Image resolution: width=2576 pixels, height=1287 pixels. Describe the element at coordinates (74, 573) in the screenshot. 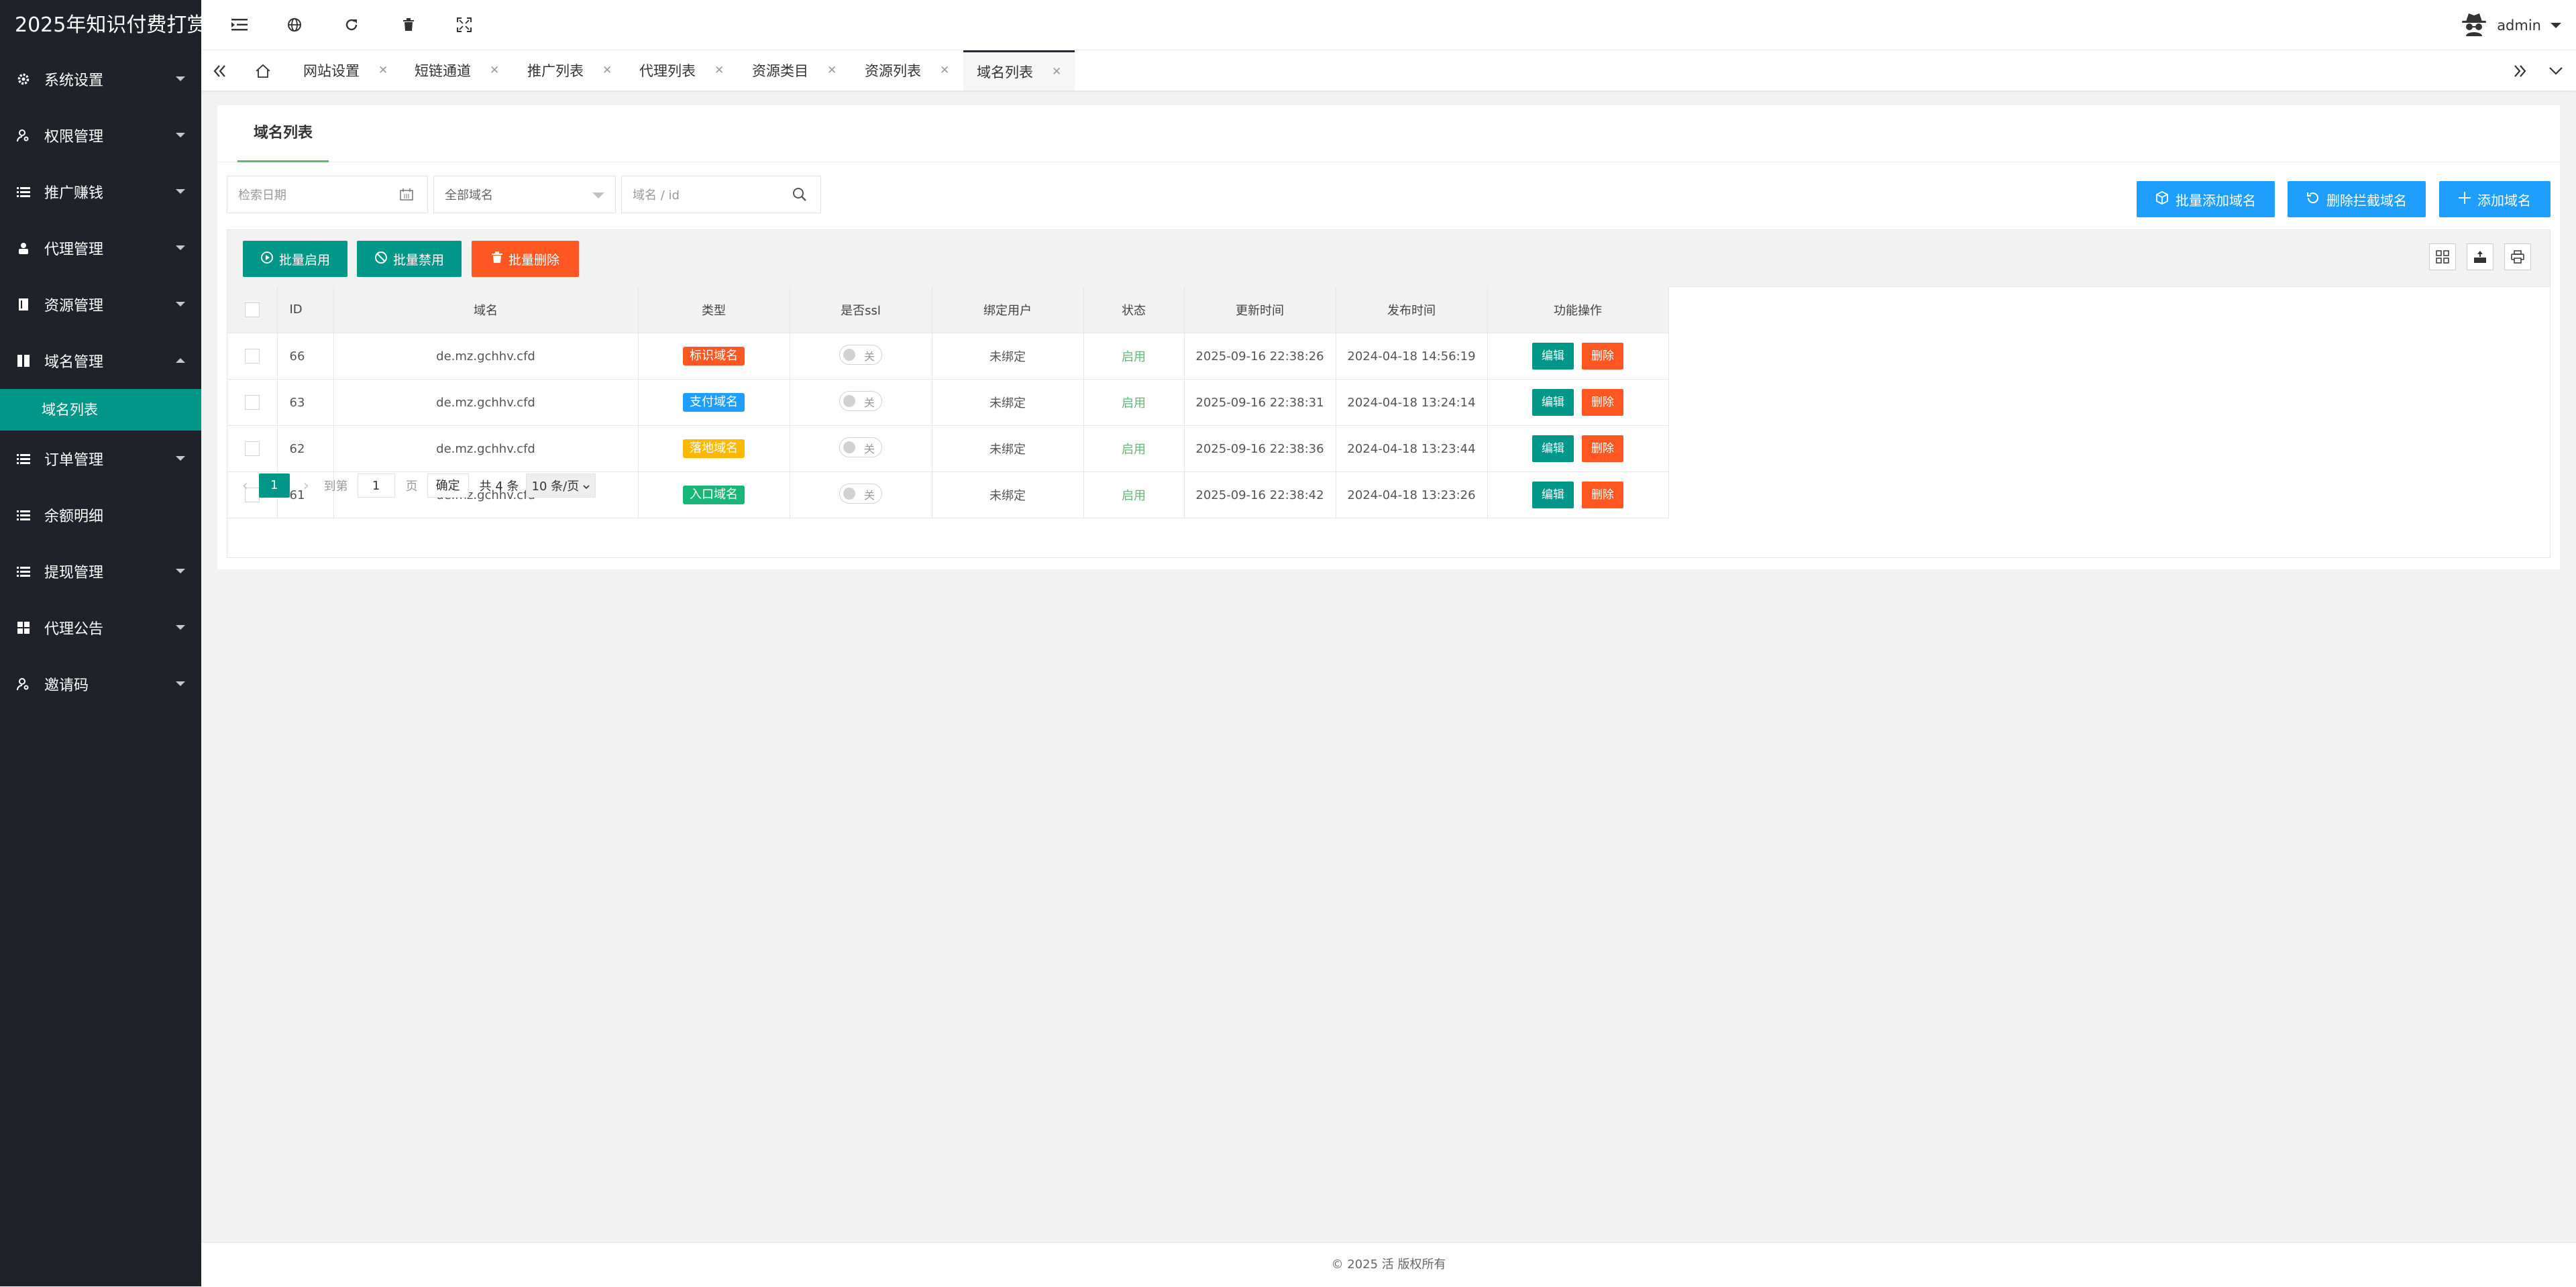

I see `sidebar-item-label: 提现管理` at that location.